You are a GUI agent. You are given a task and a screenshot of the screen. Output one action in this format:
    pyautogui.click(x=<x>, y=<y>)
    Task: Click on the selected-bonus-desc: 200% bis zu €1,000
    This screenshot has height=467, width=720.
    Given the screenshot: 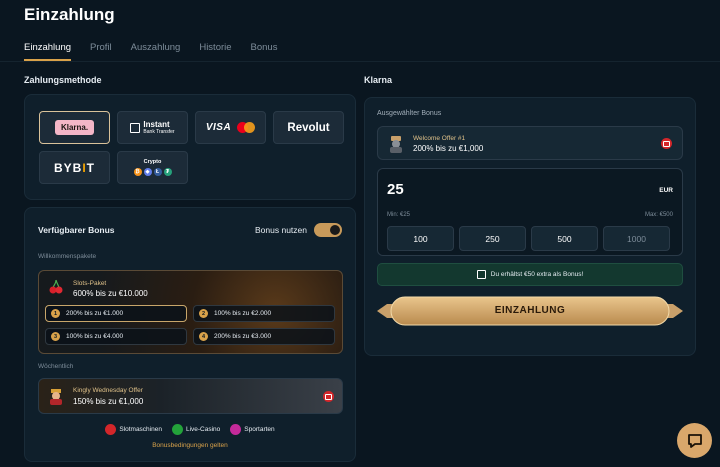 What is the action you would take?
    pyautogui.click(x=448, y=148)
    